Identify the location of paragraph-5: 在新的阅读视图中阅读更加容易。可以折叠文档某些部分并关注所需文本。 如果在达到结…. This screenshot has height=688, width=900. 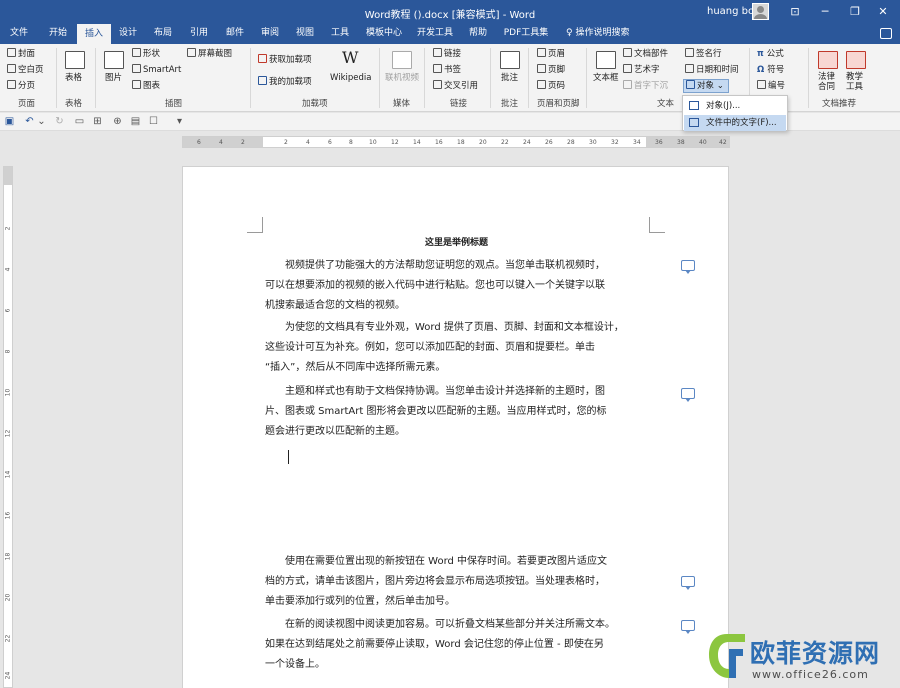
(460, 645).